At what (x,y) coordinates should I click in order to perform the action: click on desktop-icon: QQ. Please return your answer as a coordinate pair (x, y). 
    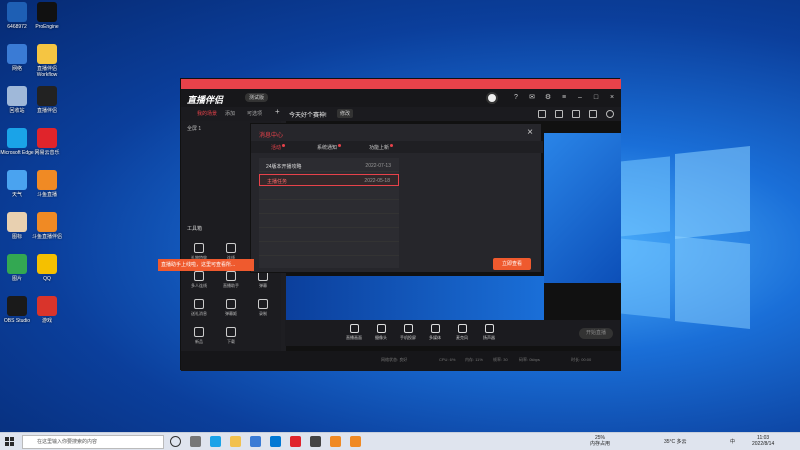
    Looking at the image, I should click on (47, 268).